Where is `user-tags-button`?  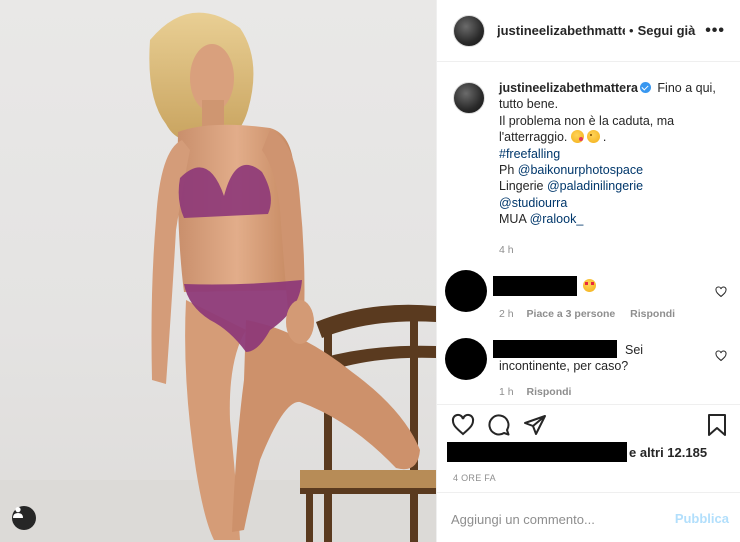 user-tags-button is located at coordinates (24, 518).